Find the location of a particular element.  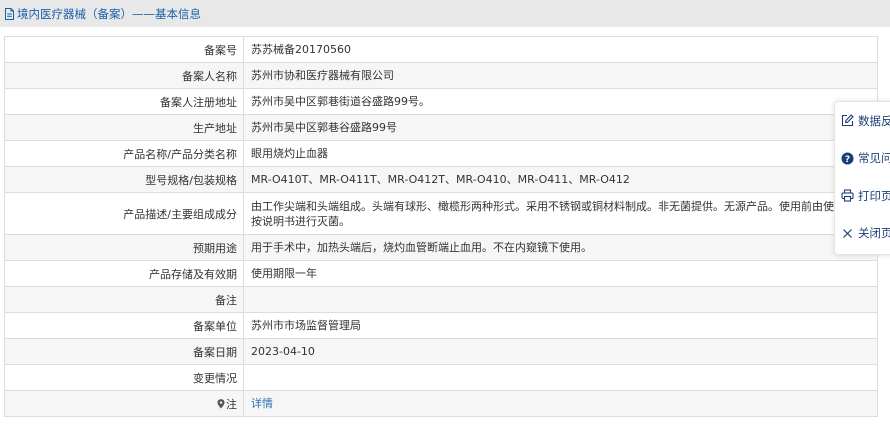

table-row: 产品存储及有效期 使用期限一年 is located at coordinates (441, 273).